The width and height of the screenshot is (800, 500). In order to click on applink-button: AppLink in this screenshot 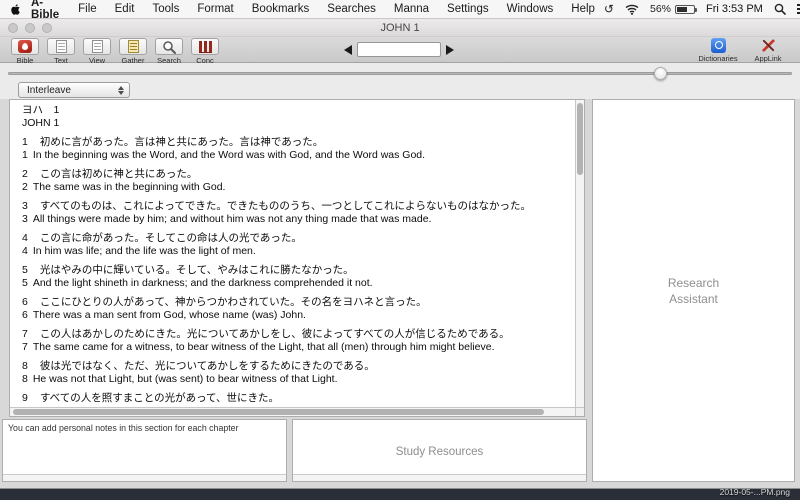, I will do `click(768, 50)`.